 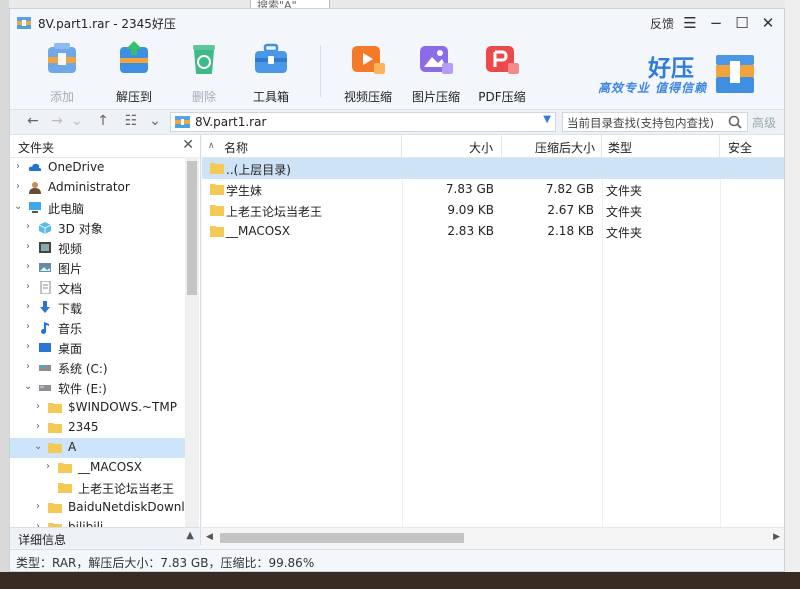 I want to click on add-button-label: 添加, so click(x=61, y=97).